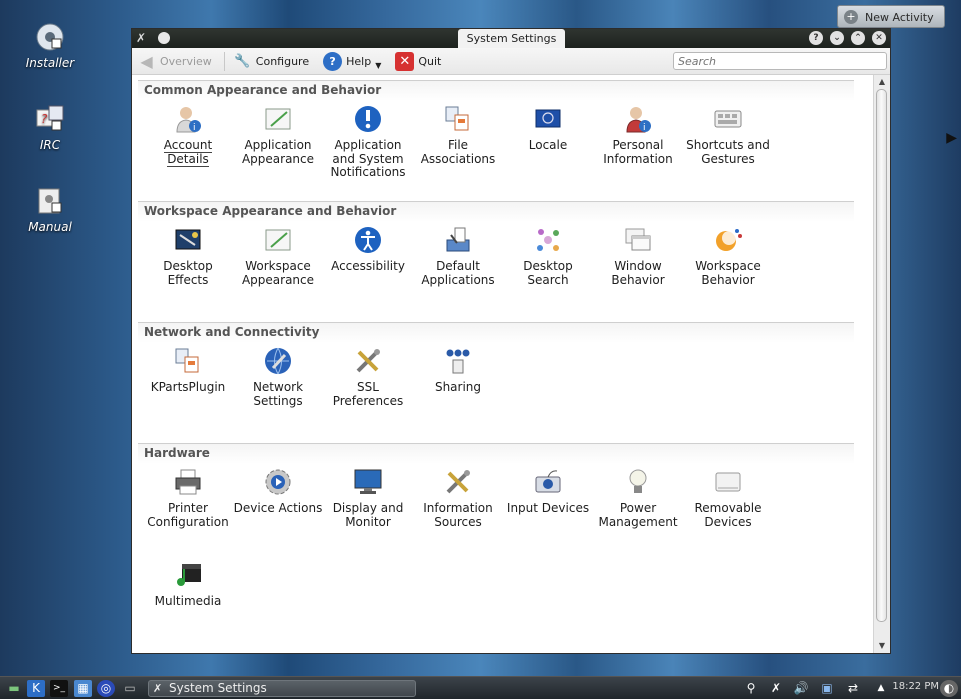 This screenshot has height=699, width=961. What do you see at coordinates (59, 688) in the screenshot?
I see `terminal-icon: >_` at bounding box center [59, 688].